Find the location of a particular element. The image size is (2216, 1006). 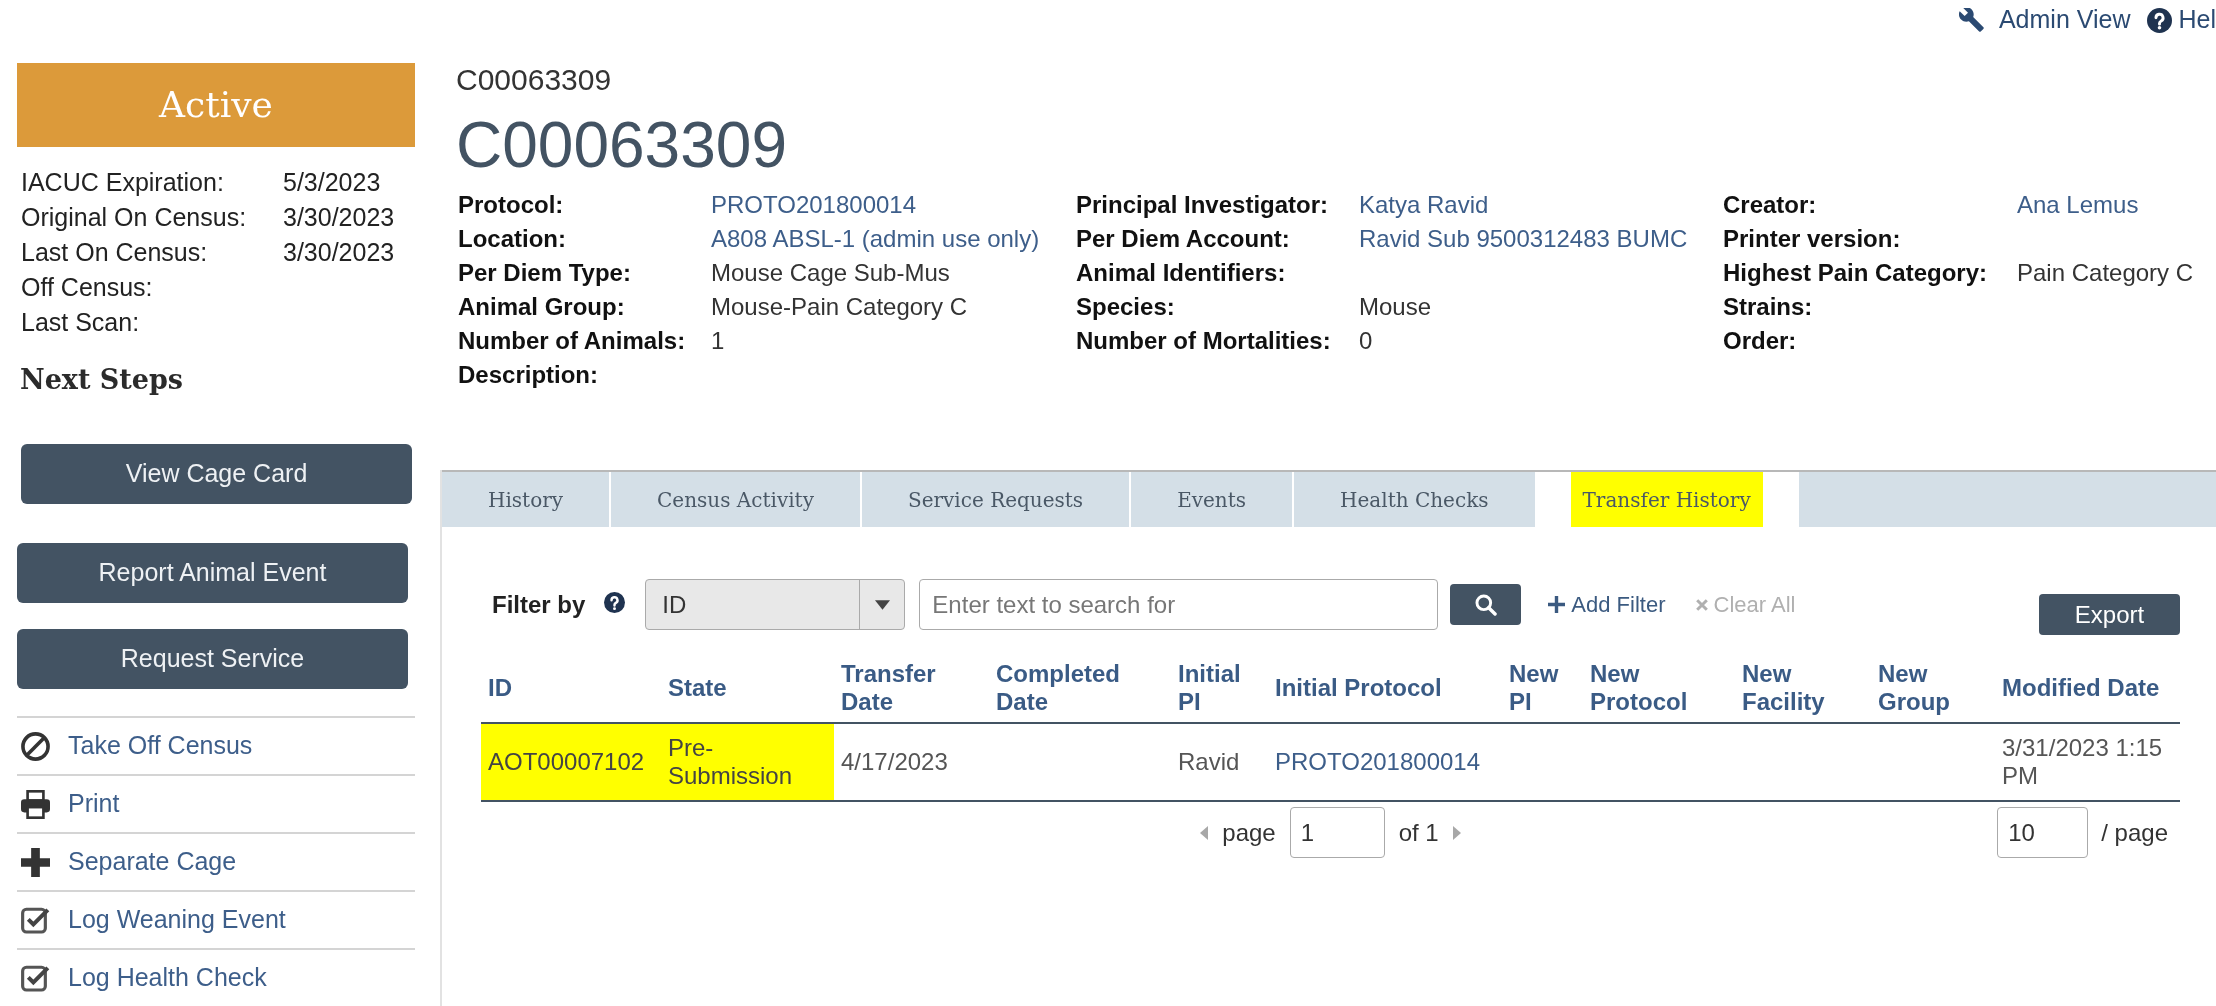

field-value: 1 is located at coordinates (718, 341).